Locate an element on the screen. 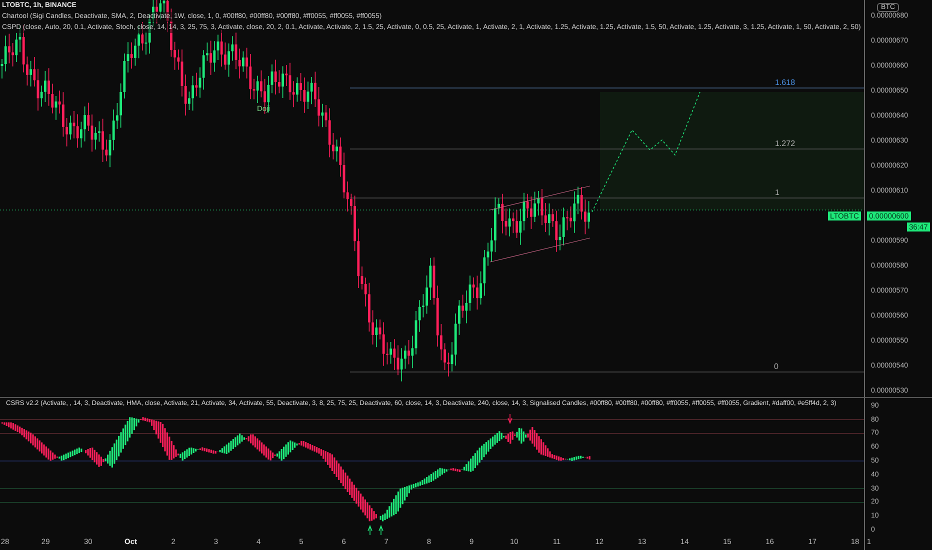  fibonacci-level-label: 1.272 is located at coordinates (785, 143).